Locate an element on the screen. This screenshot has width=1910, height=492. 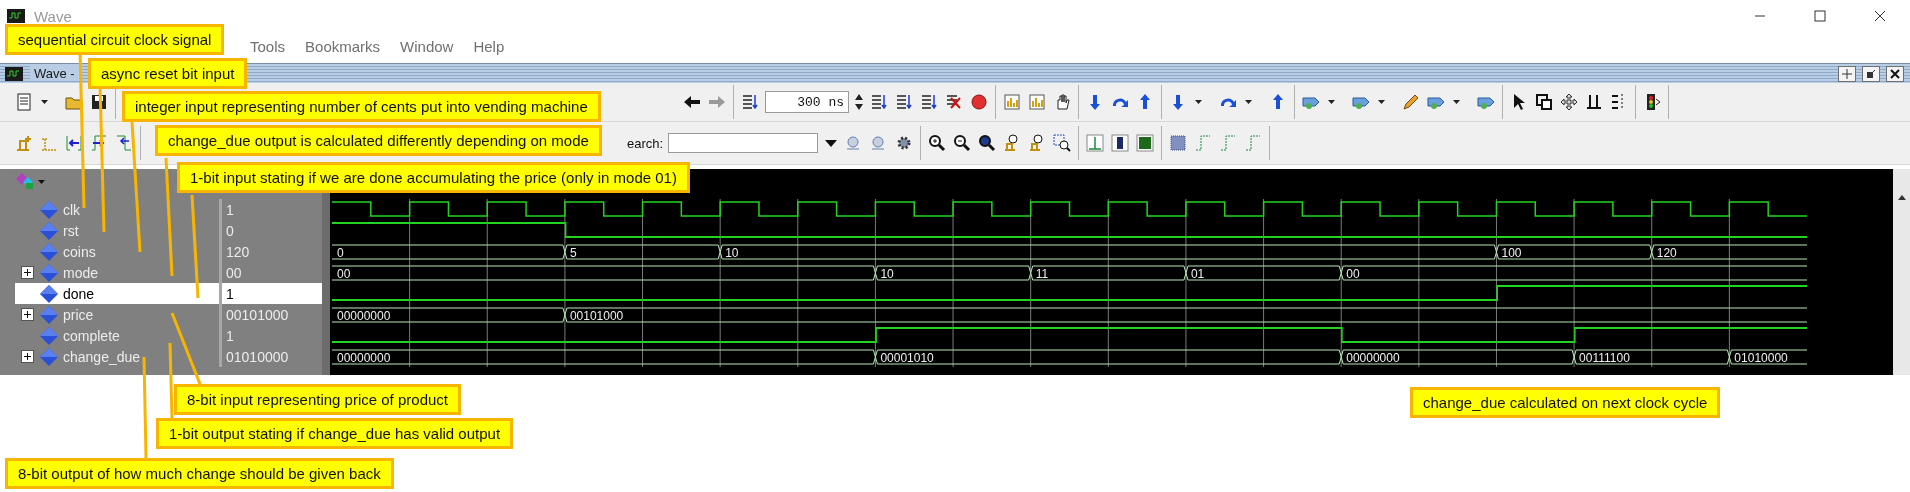
plus-icon is located at coordinates (1847, 73).